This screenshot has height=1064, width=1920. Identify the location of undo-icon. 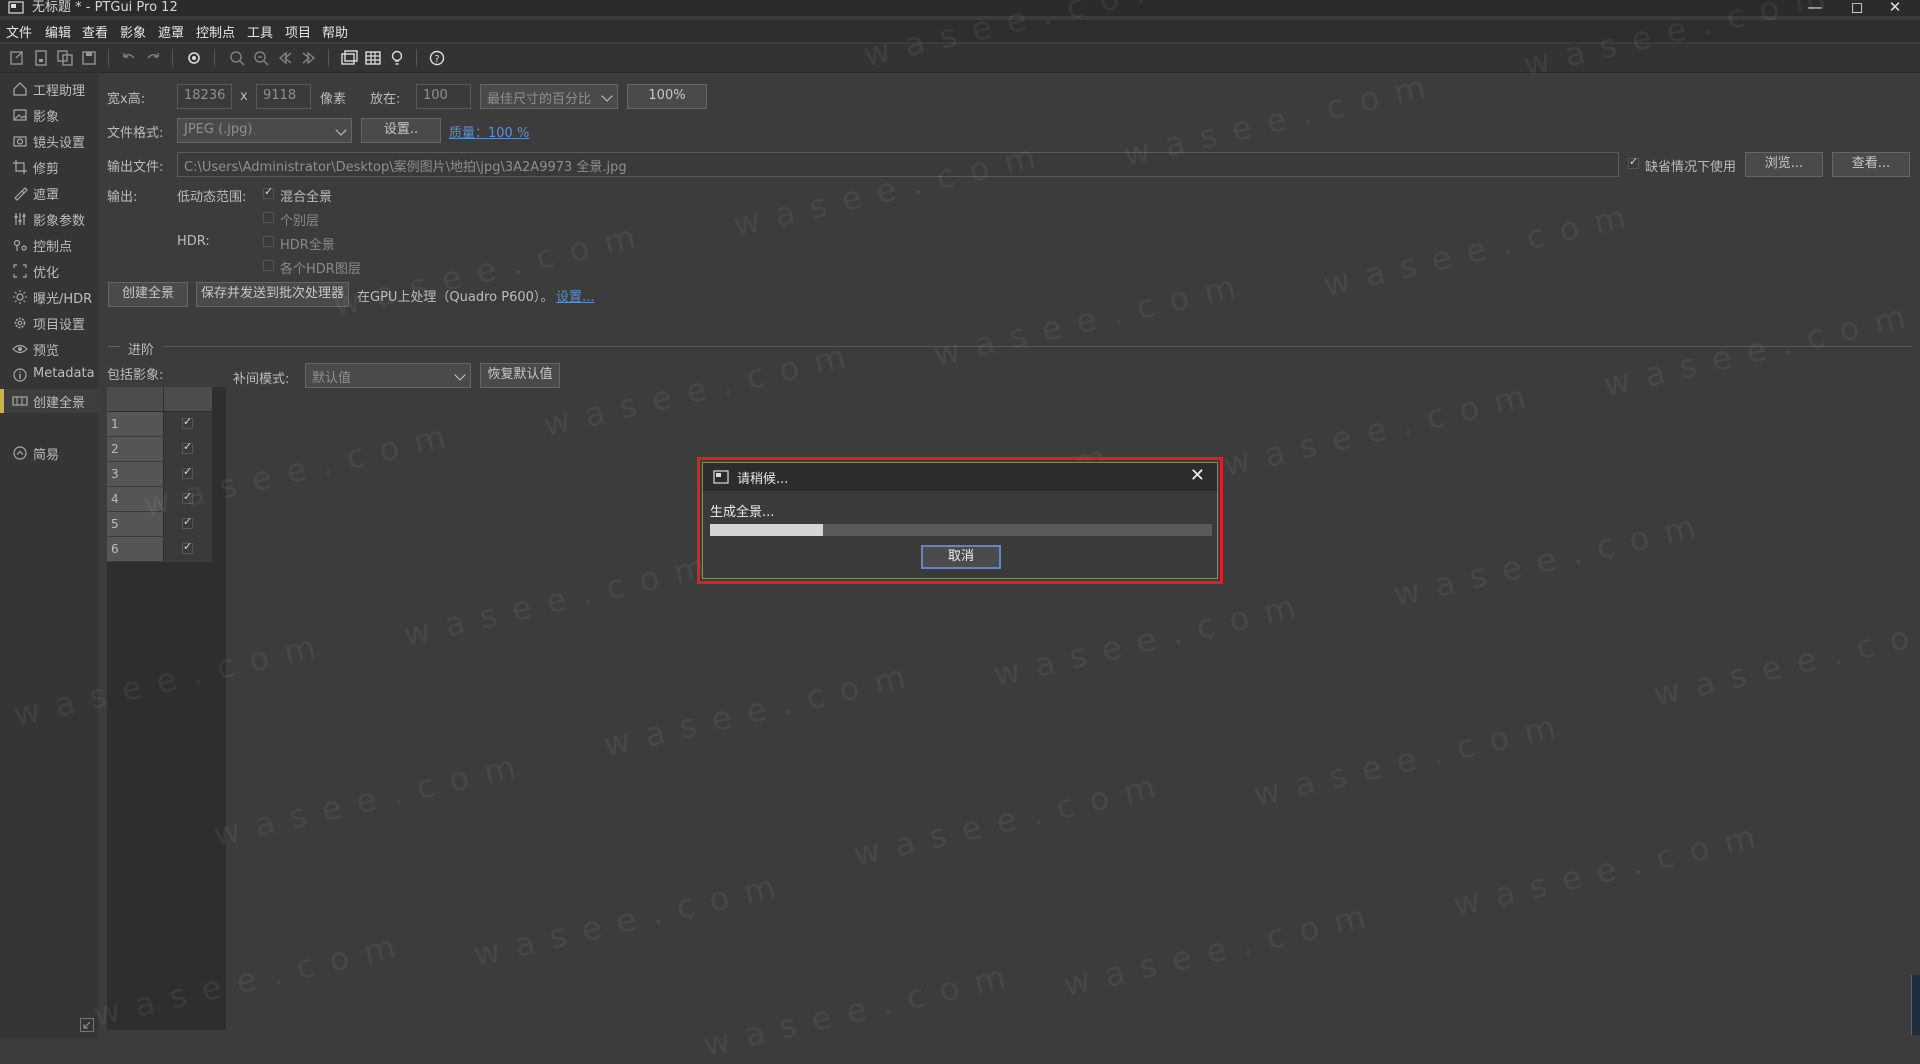
(129, 58).